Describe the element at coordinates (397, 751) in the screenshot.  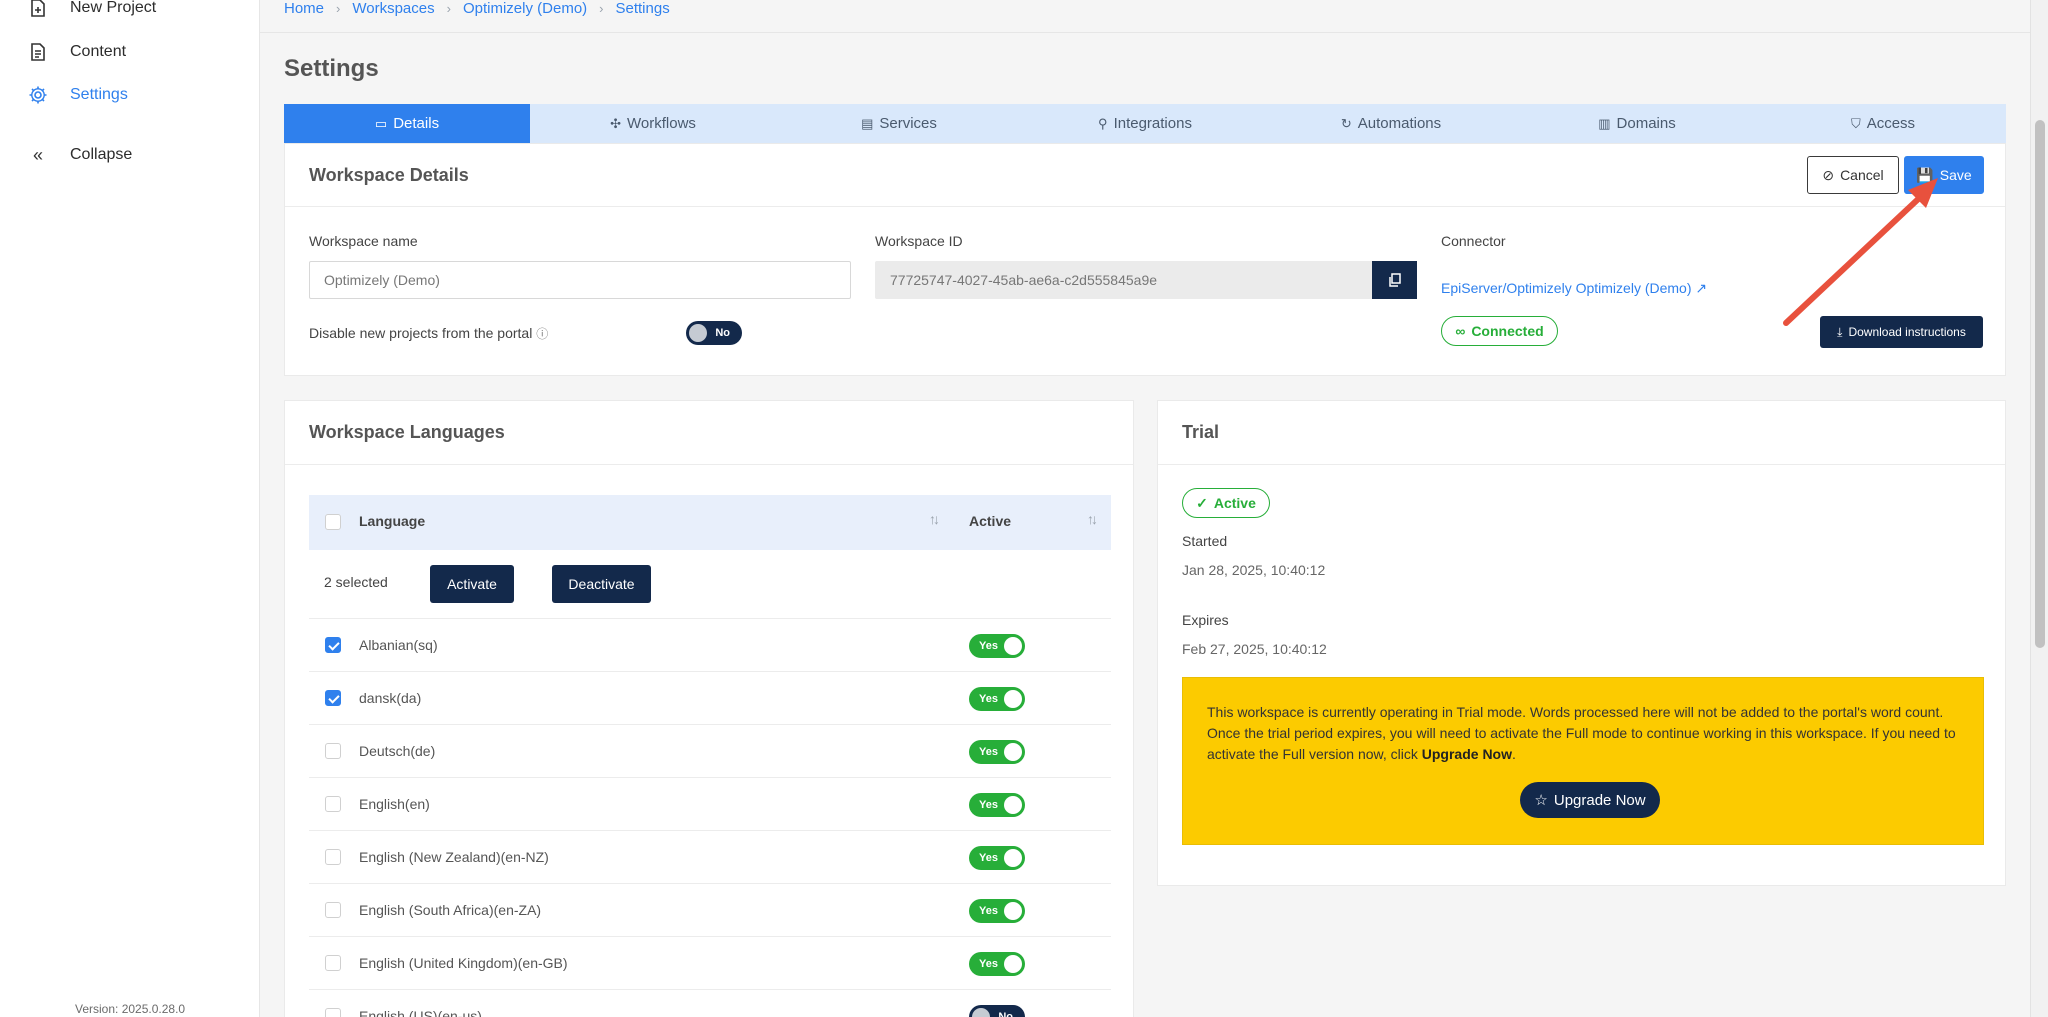
I see `language-name: Deutsch(de)` at that location.